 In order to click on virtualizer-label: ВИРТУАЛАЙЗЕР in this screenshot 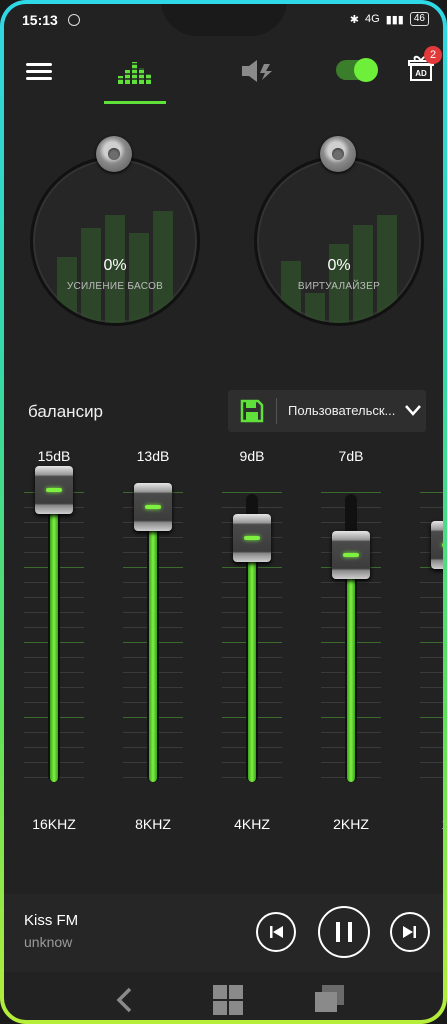, I will do `click(339, 286)`.